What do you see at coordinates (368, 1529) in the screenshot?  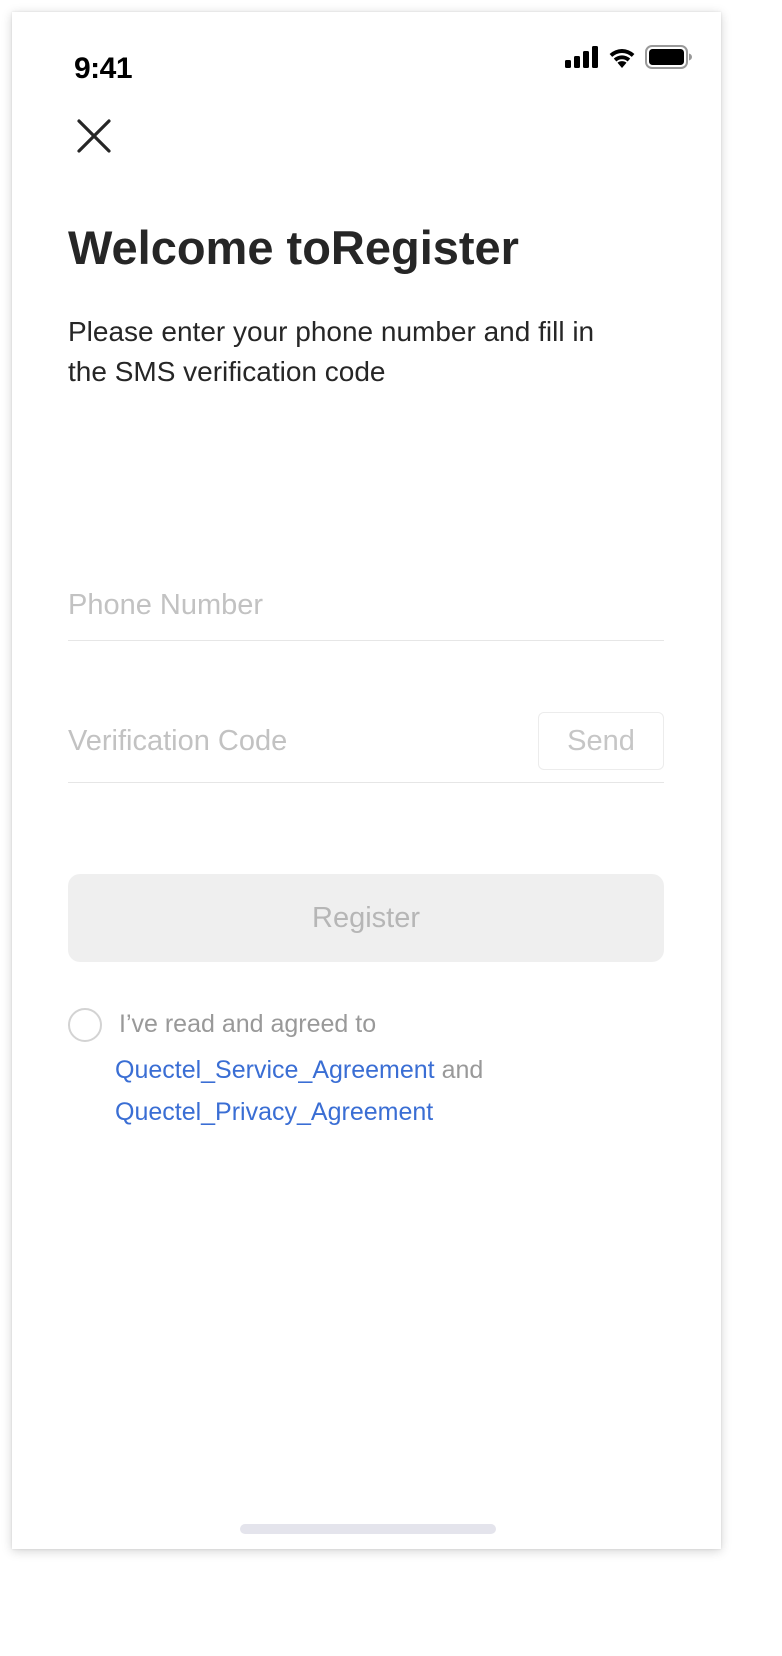 I see `home-indicator` at bounding box center [368, 1529].